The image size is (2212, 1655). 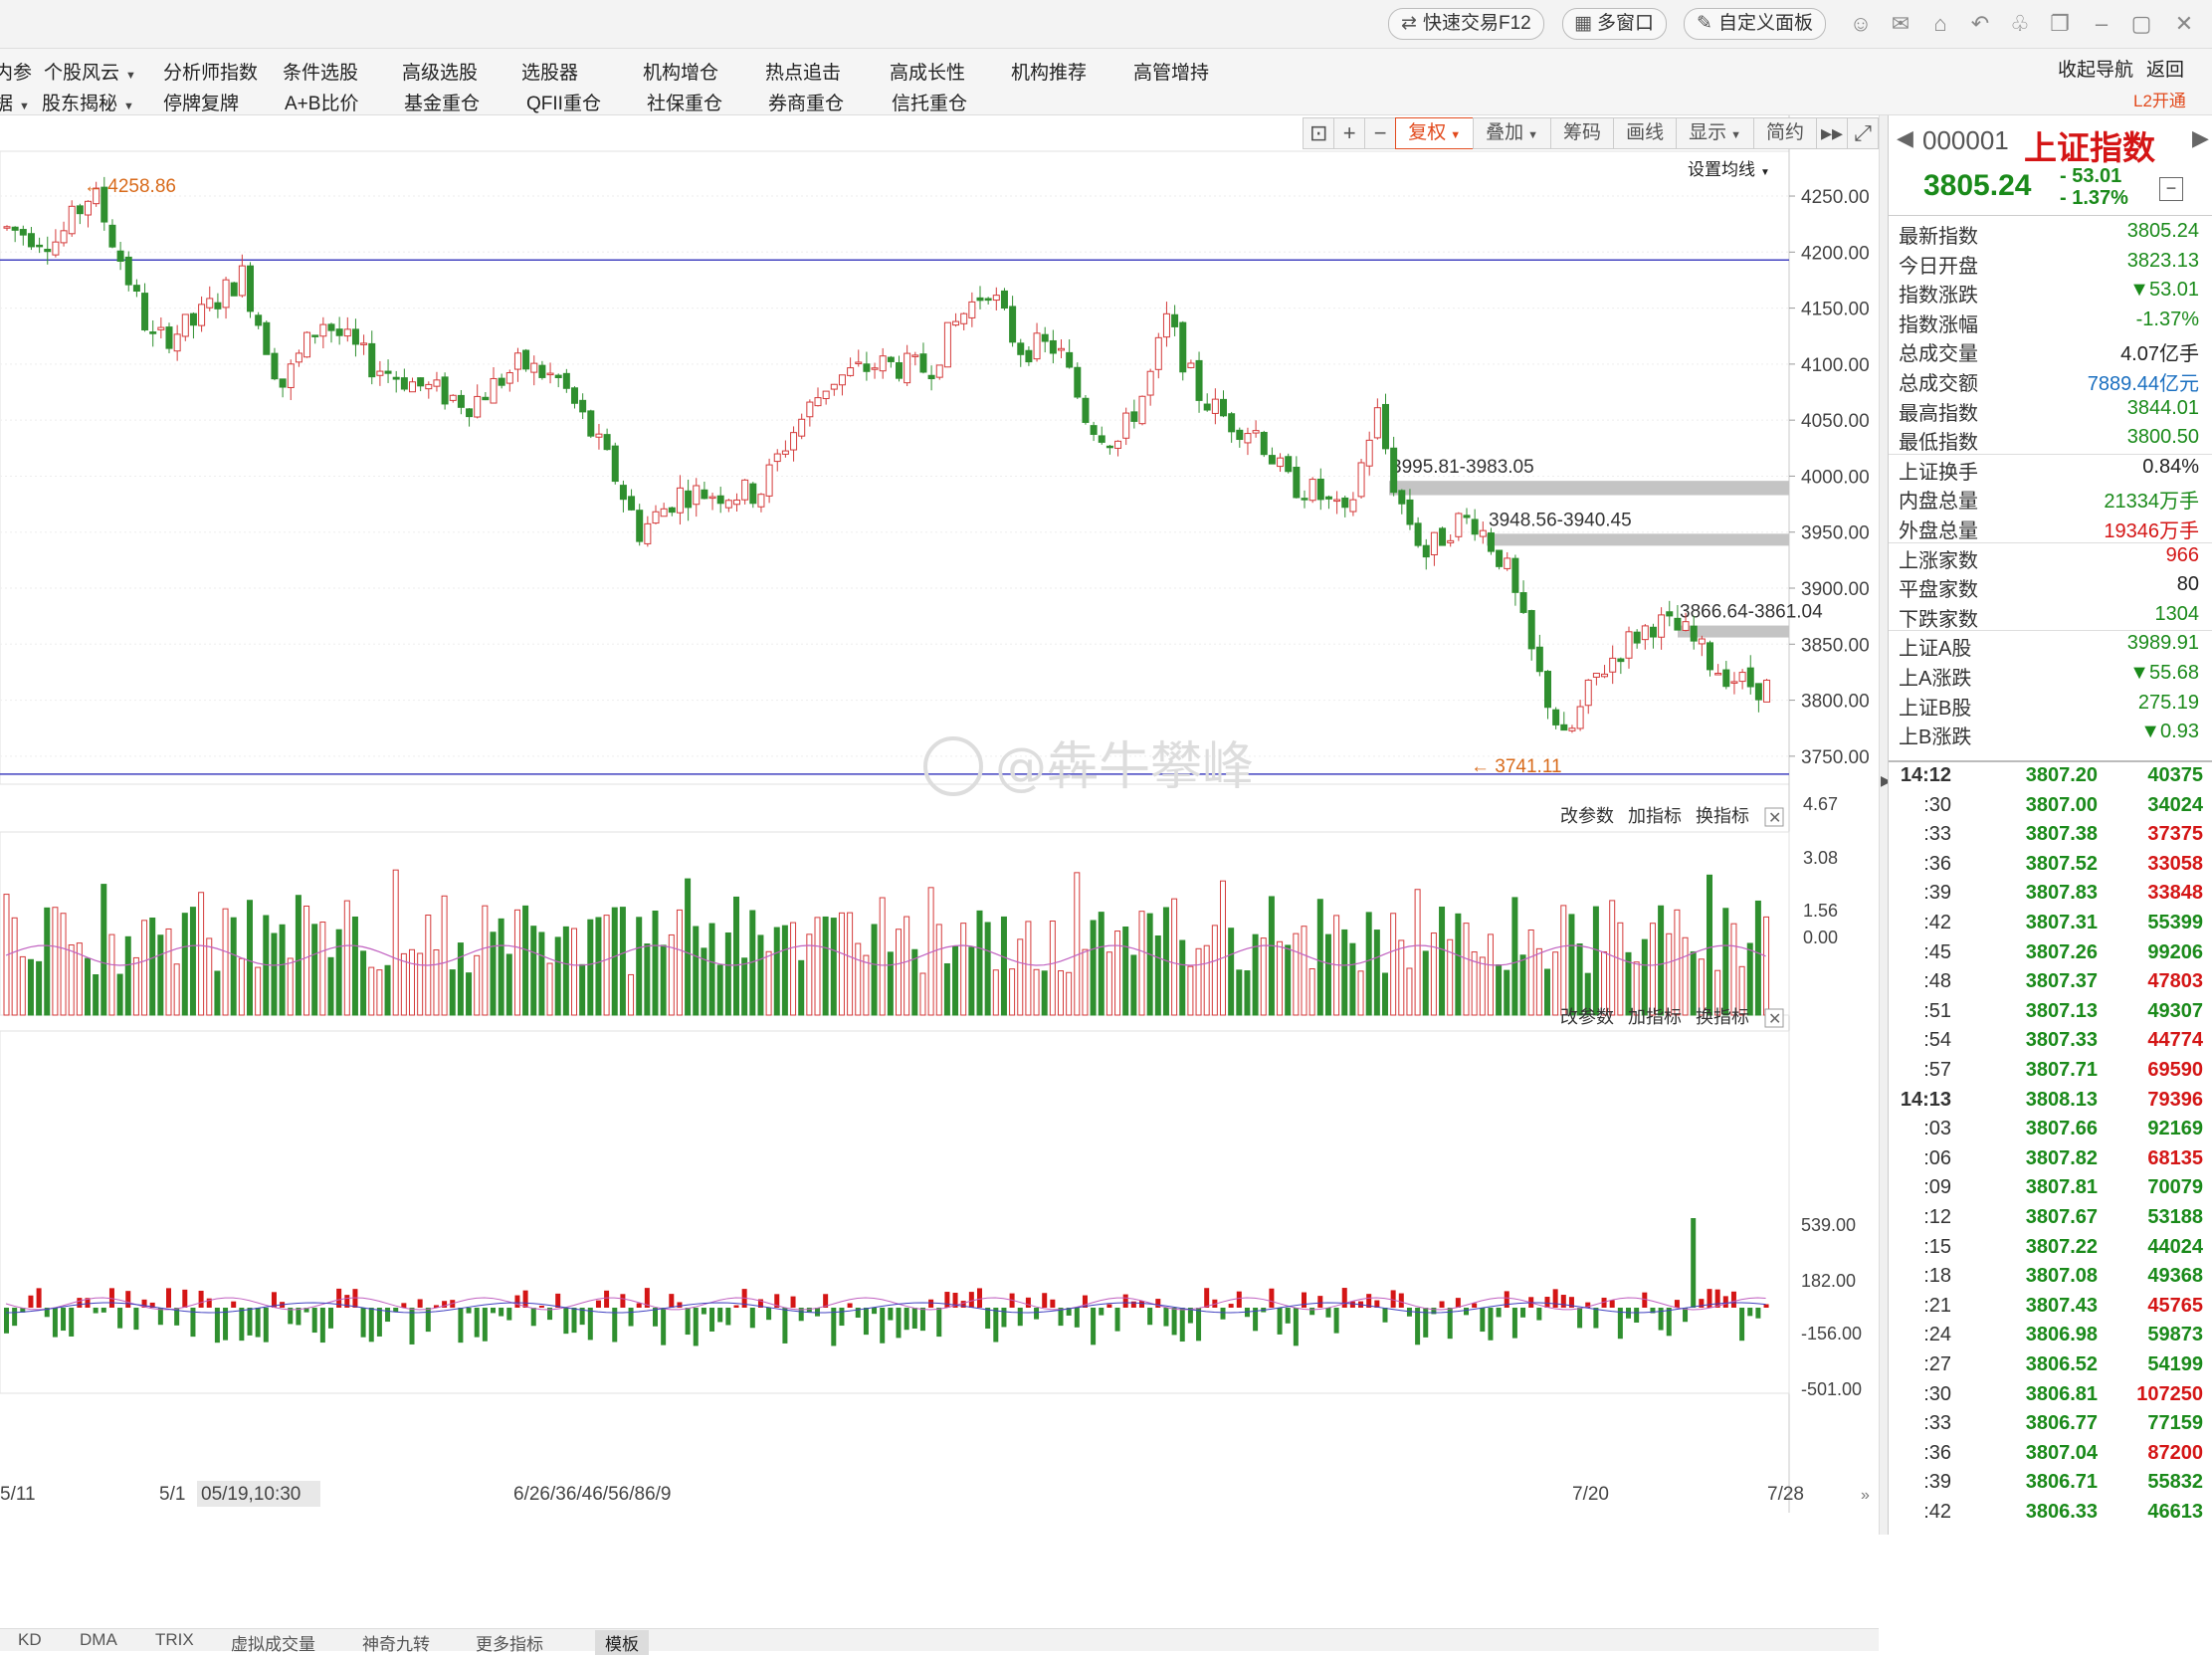 I want to click on zoom-in-icon: +, so click(x=1349, y=133).